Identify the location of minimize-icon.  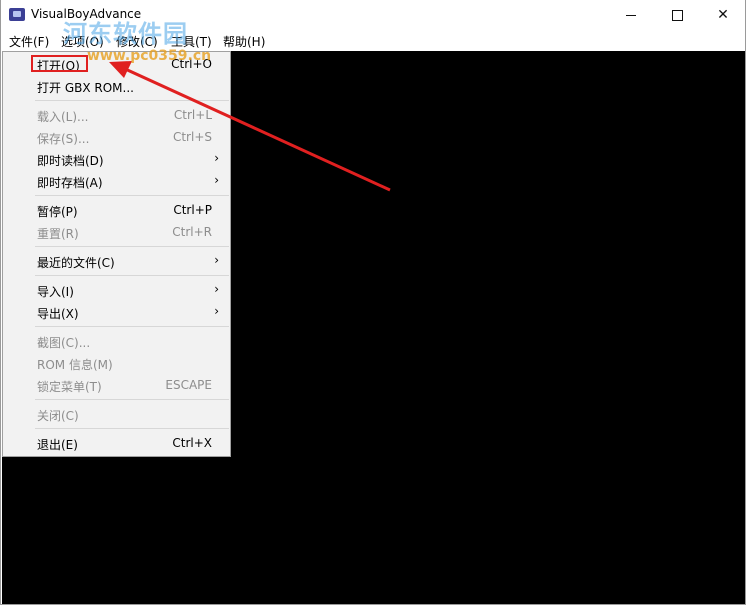
(631, 15).